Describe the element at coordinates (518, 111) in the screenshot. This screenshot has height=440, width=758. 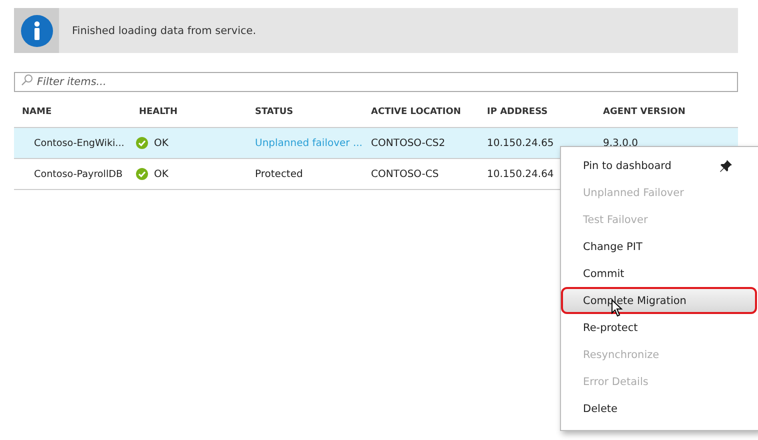
I see `column-header: IP ADDRESS` at that location.